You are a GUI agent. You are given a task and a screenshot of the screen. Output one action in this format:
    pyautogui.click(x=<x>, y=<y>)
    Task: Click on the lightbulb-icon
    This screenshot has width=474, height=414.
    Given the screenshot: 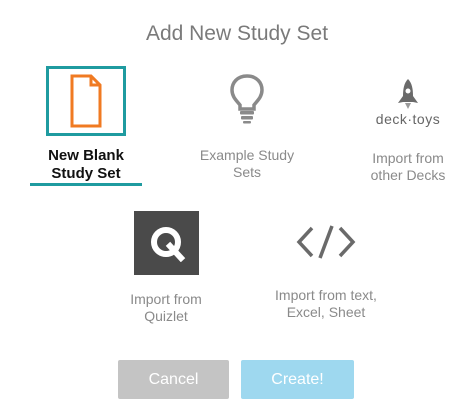 What is the action you would take?
    pyautogui.click(x=247, y=99)
    